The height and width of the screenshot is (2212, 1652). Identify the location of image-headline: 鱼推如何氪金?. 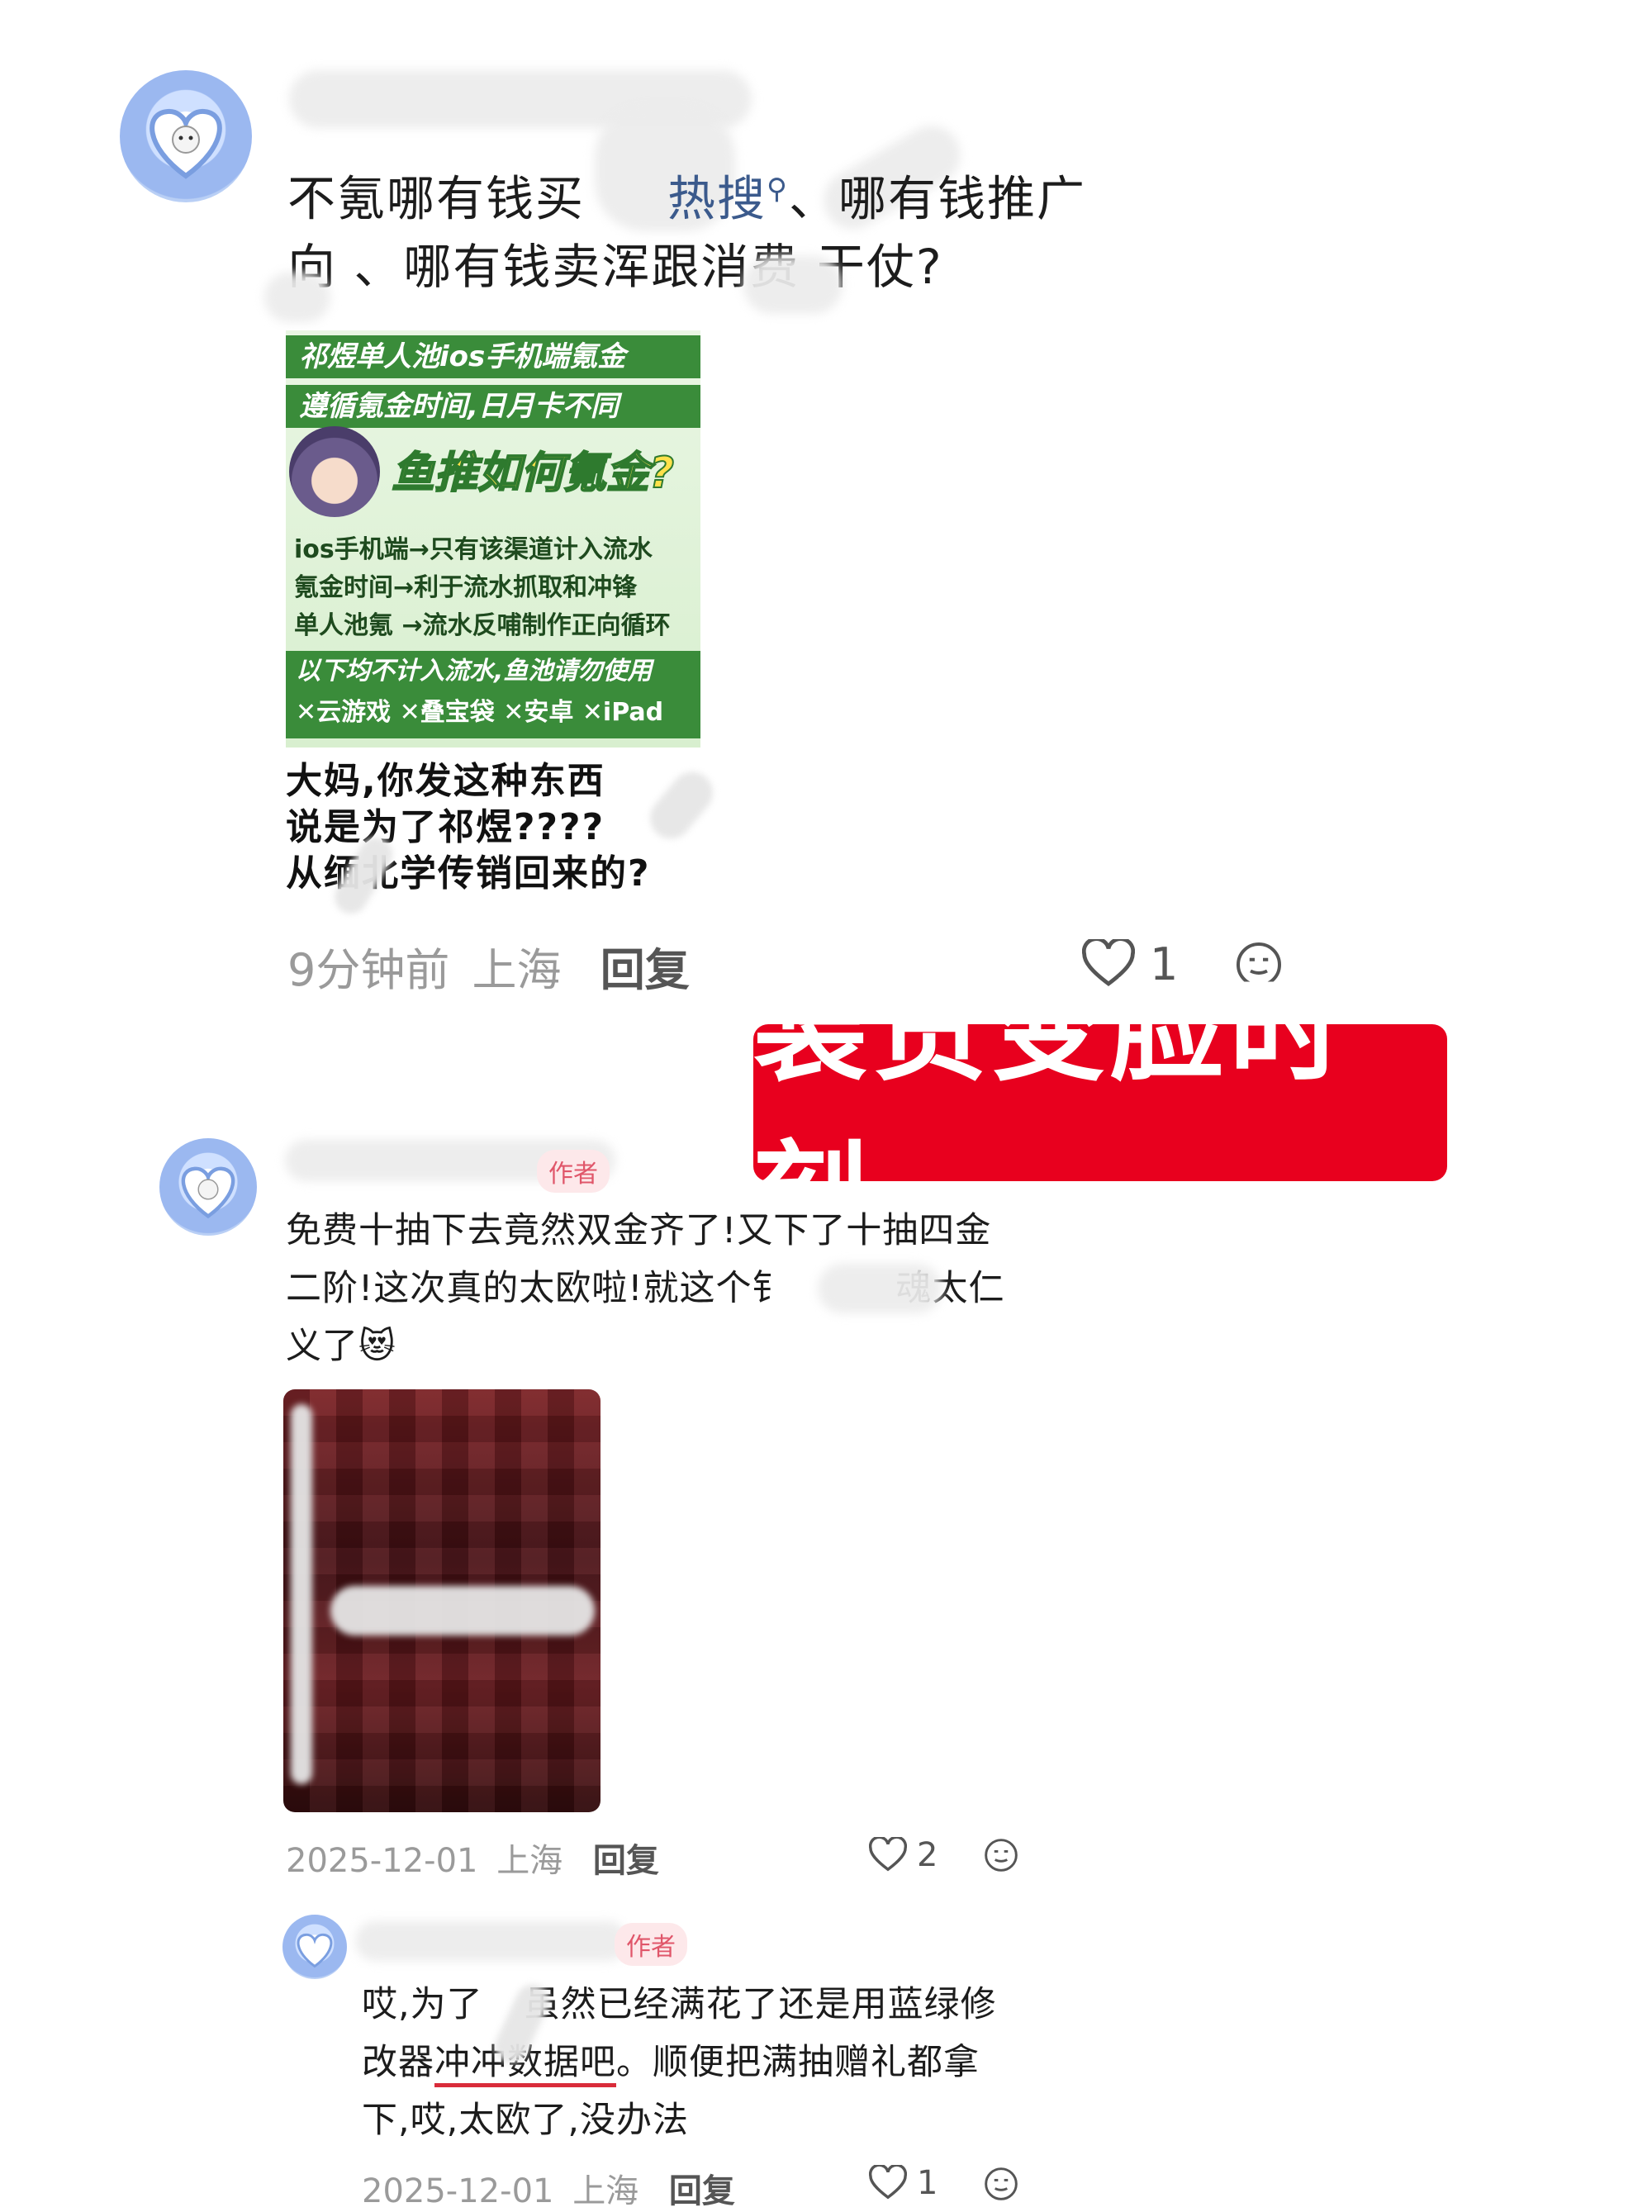
(533, 473).